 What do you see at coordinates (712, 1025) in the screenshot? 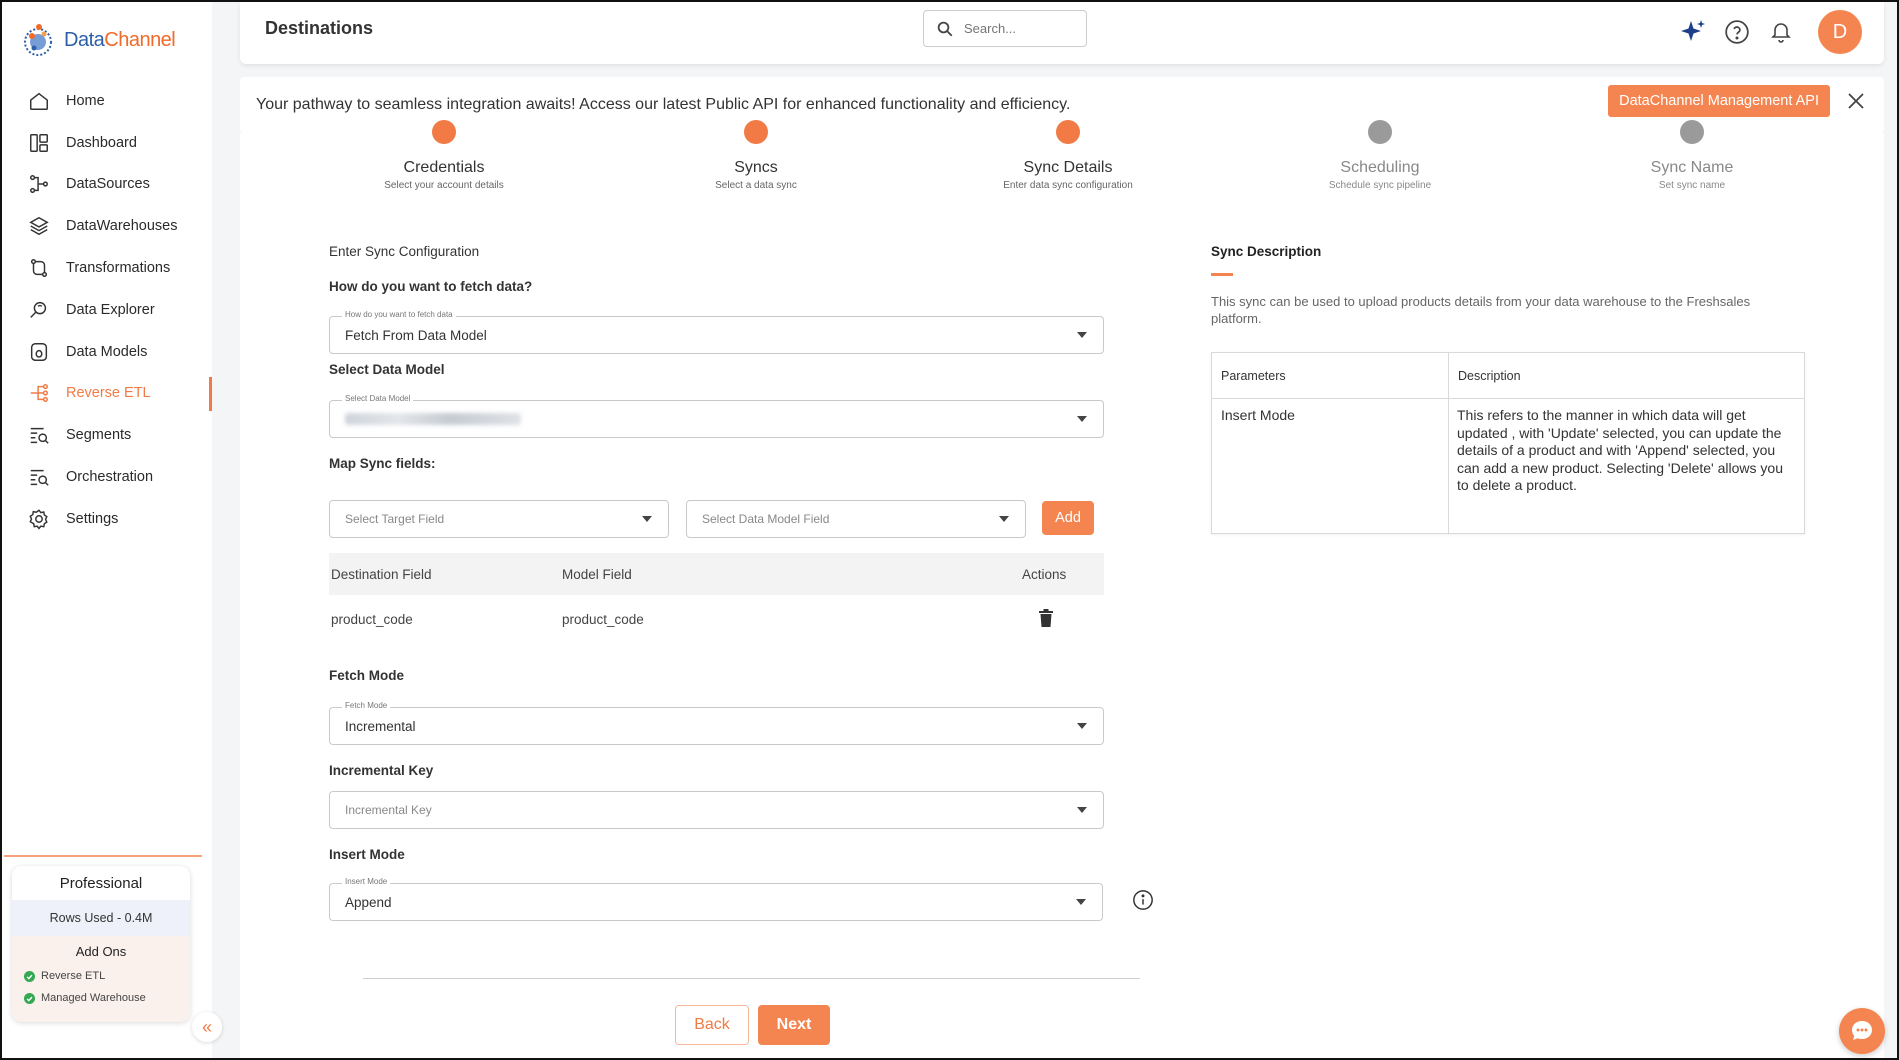
I see `back-button: Back` at bounding box center [712, 1025].